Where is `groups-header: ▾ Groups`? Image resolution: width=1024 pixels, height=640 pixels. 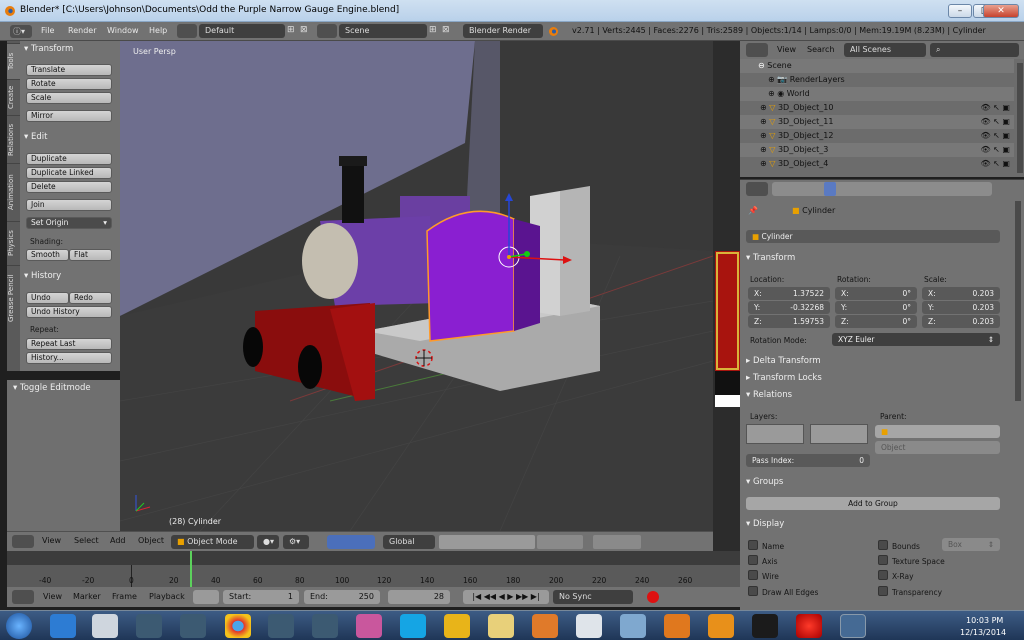 groups-header: ▾ Groups is located at coordinates (764, 482).